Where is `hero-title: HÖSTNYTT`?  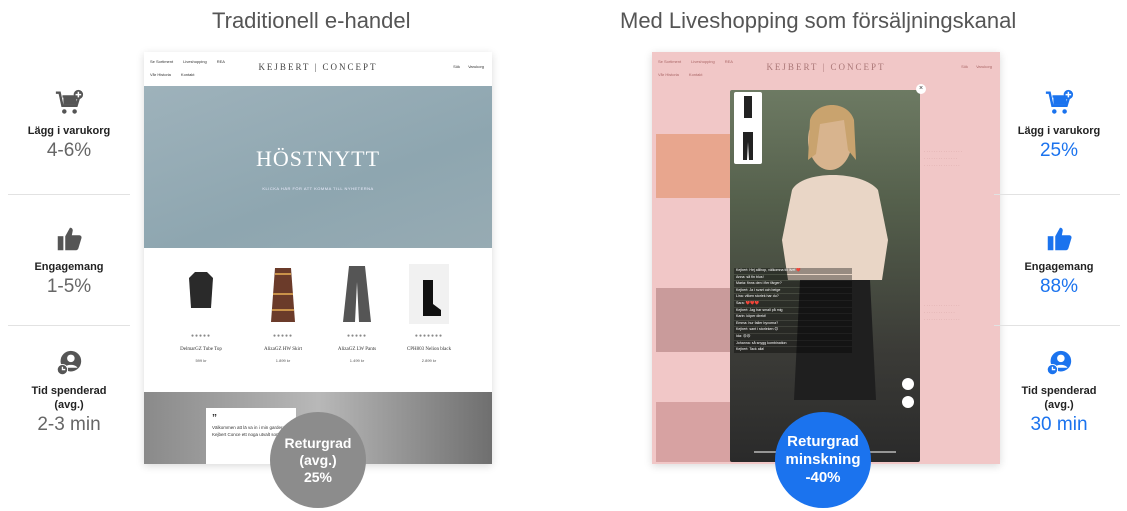
hero-title: HÖSTNYTT is located at coordinates (318, 158).